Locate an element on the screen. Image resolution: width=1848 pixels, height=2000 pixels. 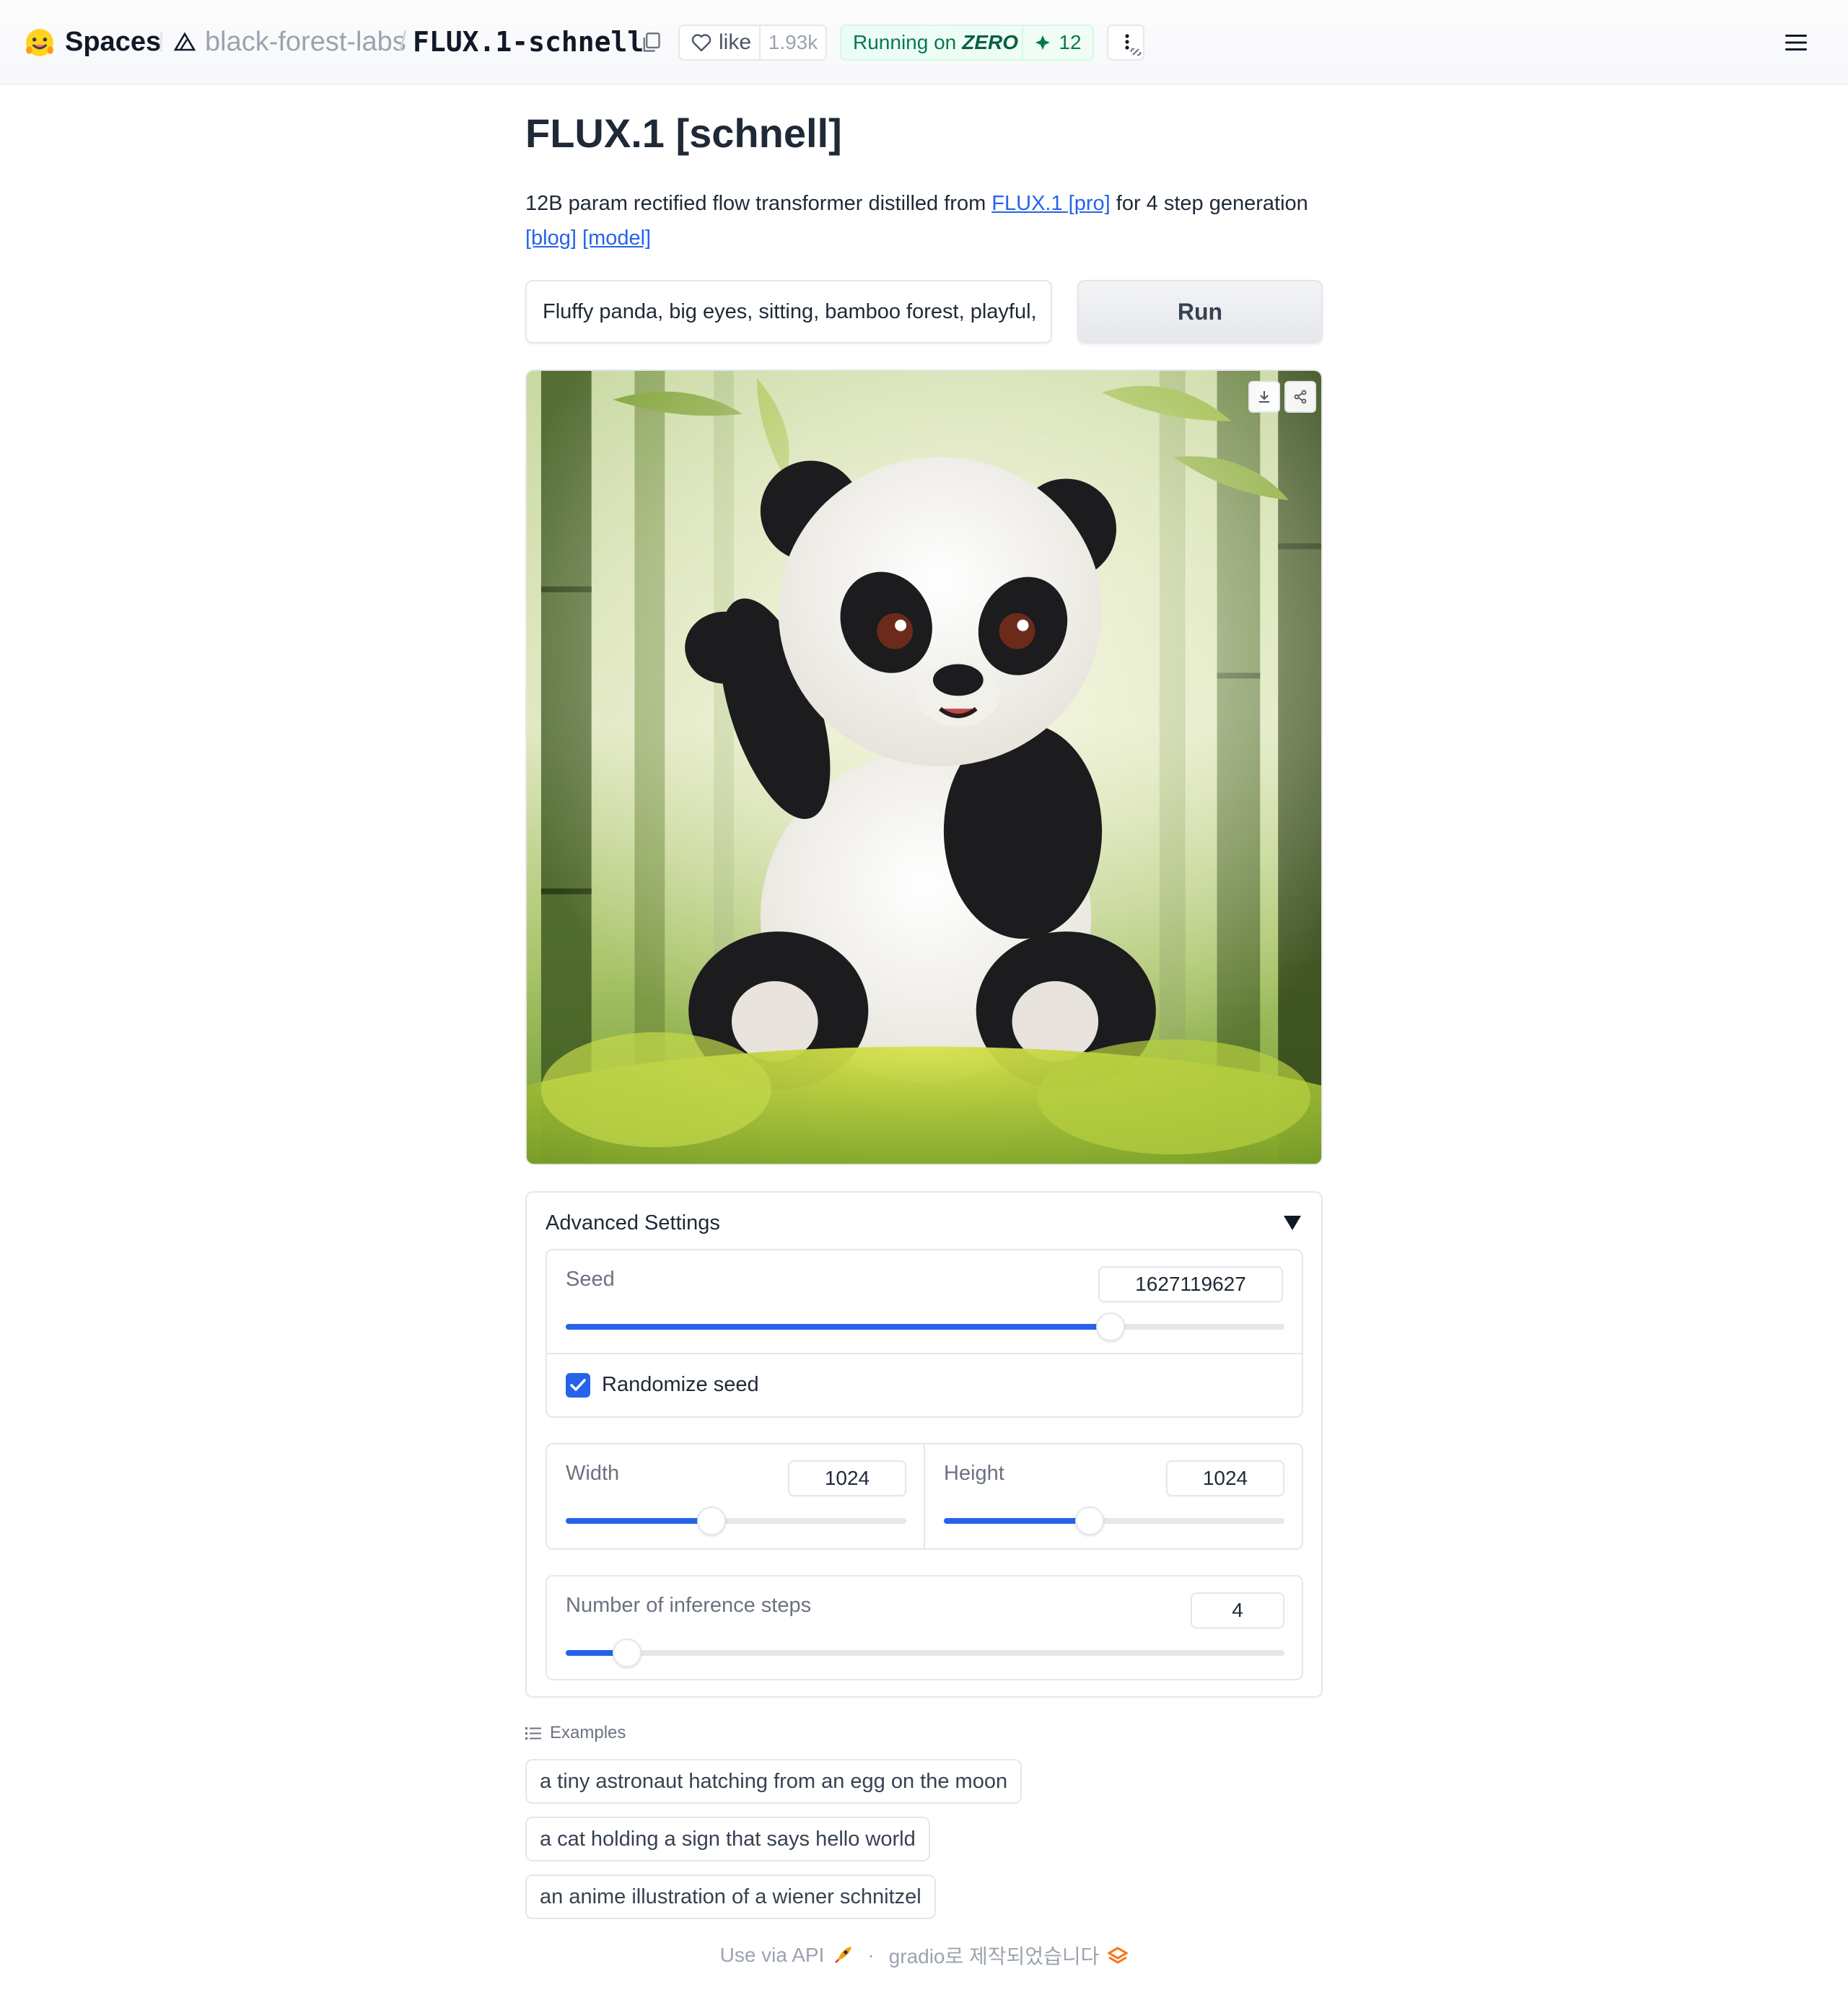
list-icon is located at coordinates (533, 1733).